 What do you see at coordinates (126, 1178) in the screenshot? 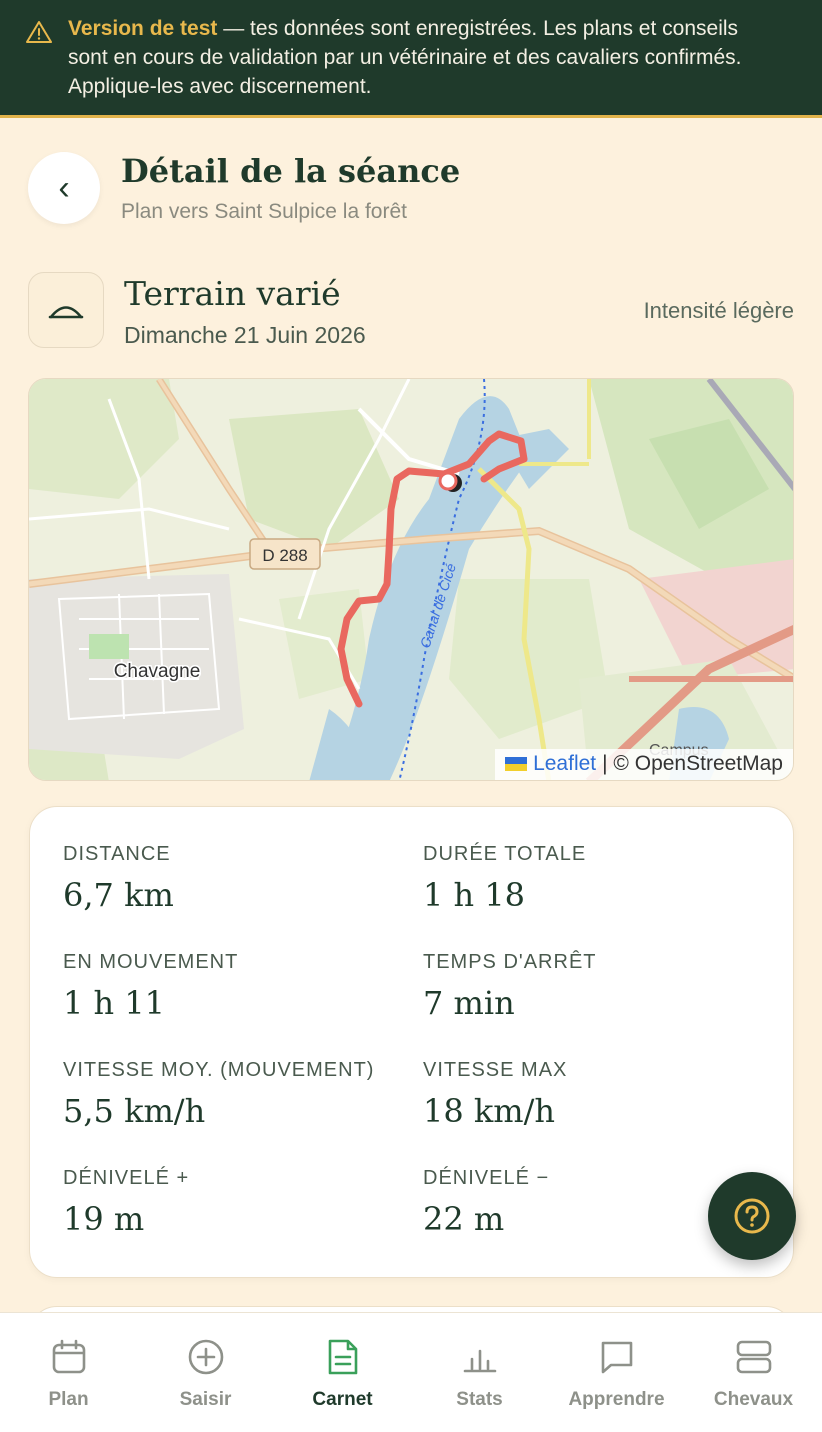
I see `stat-label: DÉNIVELÉ +` at bounding box center [126, 1178].